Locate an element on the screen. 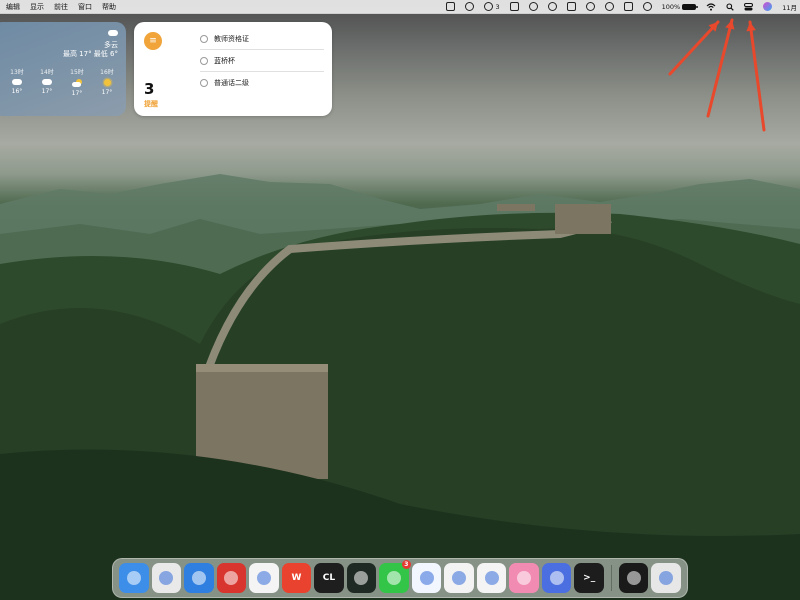 The width and height of the screenshot is (800, 600). dock-app-wps: W is located at coordinates (296, 578).